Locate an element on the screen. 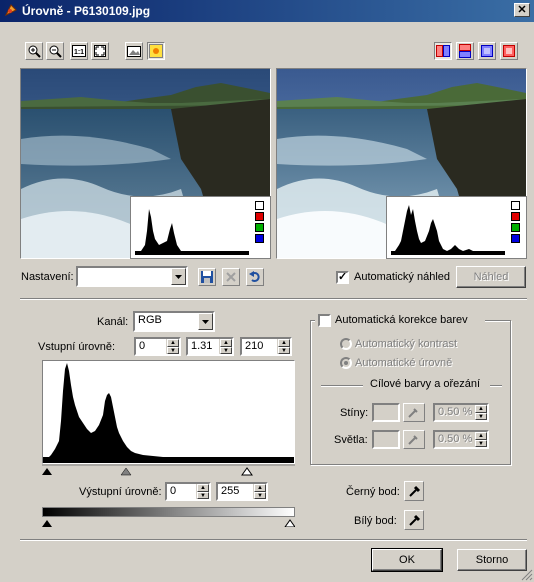  auto-levels-radio is located at coordinates (346, 363).